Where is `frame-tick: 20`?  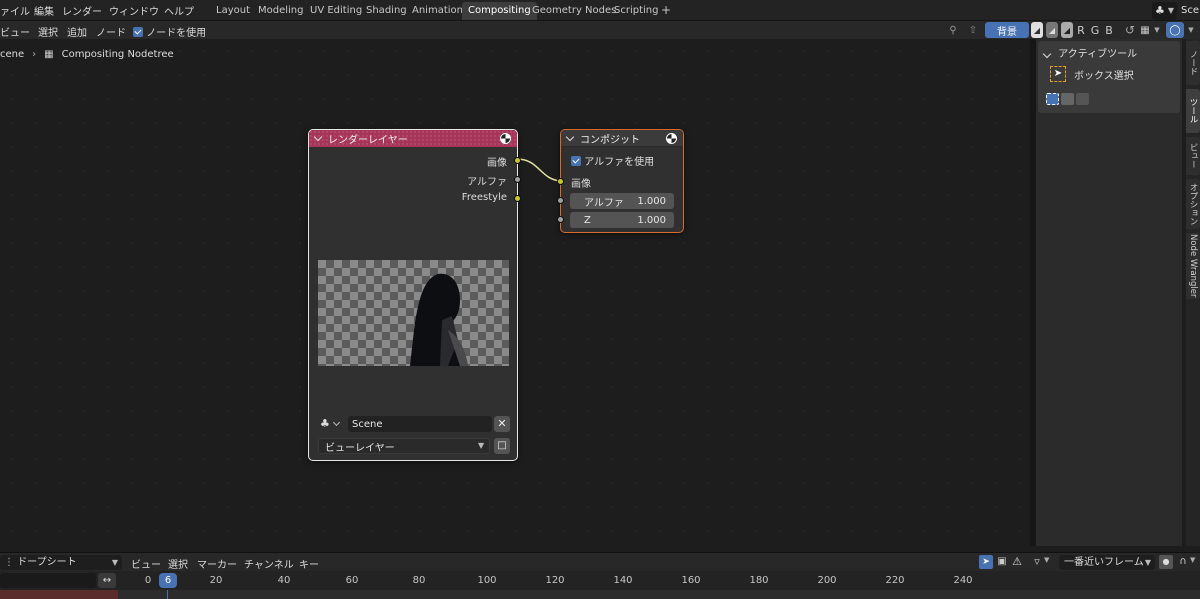 frame-tick: 20 is located at coordinates (216, 580).